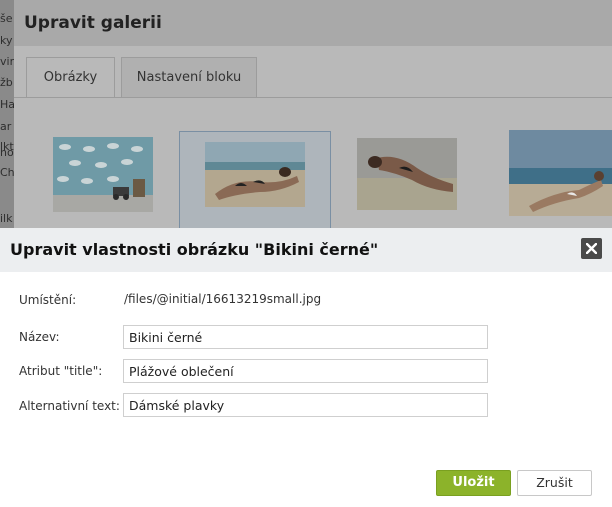  Describe the element at coordinates (70, 77) in the screenshot. I see `tab-images: Obrázky` at that location.